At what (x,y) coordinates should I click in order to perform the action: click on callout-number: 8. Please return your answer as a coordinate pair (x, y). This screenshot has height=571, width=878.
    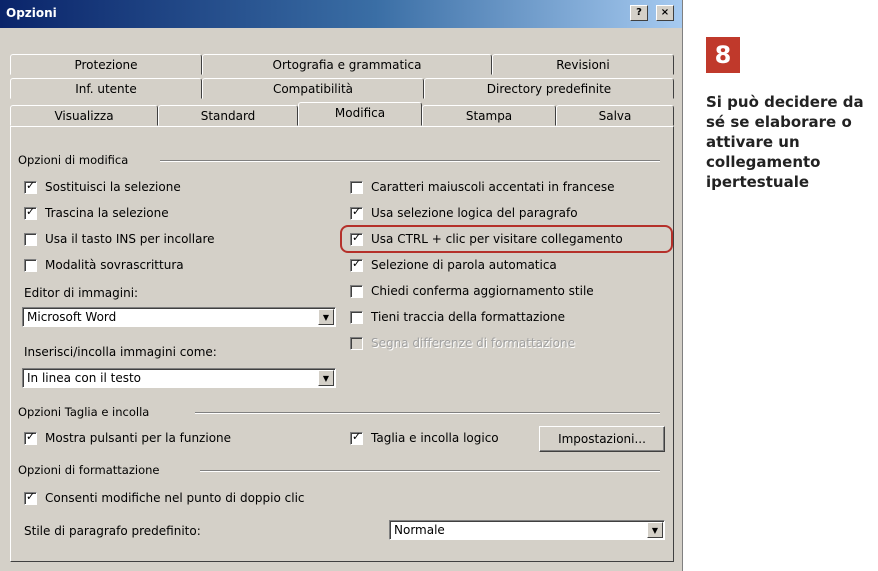
    Looking at the image, I should click on (723, 55).